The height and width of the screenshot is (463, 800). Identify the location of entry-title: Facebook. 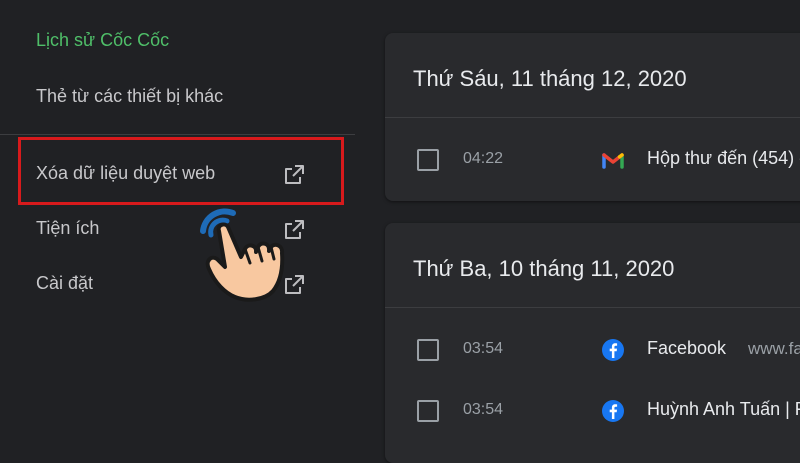
(686, 348).